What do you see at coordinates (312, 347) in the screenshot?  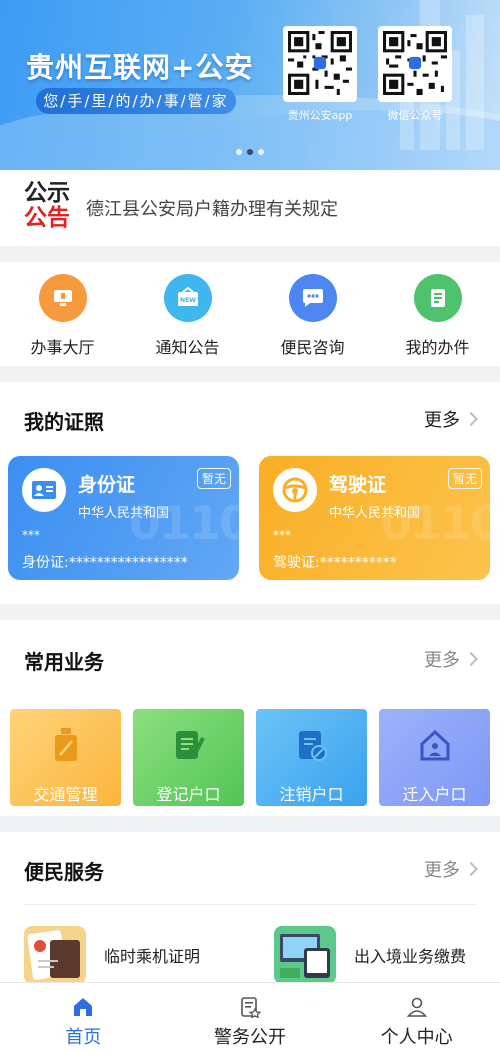 I see `quick-action-label: 便民咨询` at bounding box center [312, 347].